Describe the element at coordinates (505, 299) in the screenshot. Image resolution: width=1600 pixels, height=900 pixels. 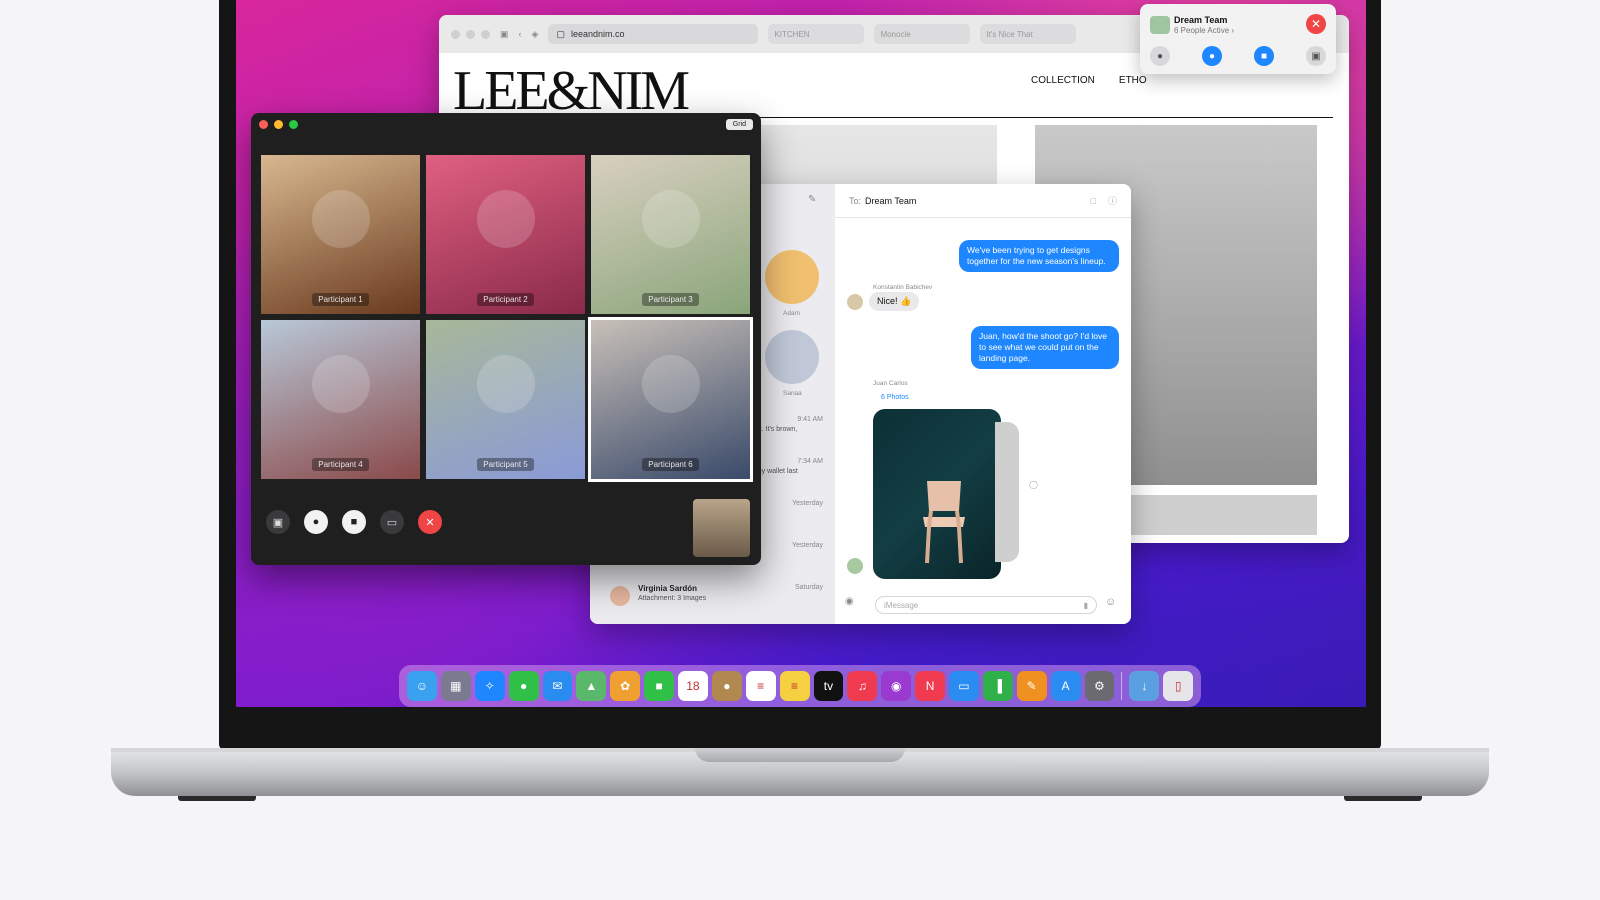
I see `participant-label: Participant 2` at that location.